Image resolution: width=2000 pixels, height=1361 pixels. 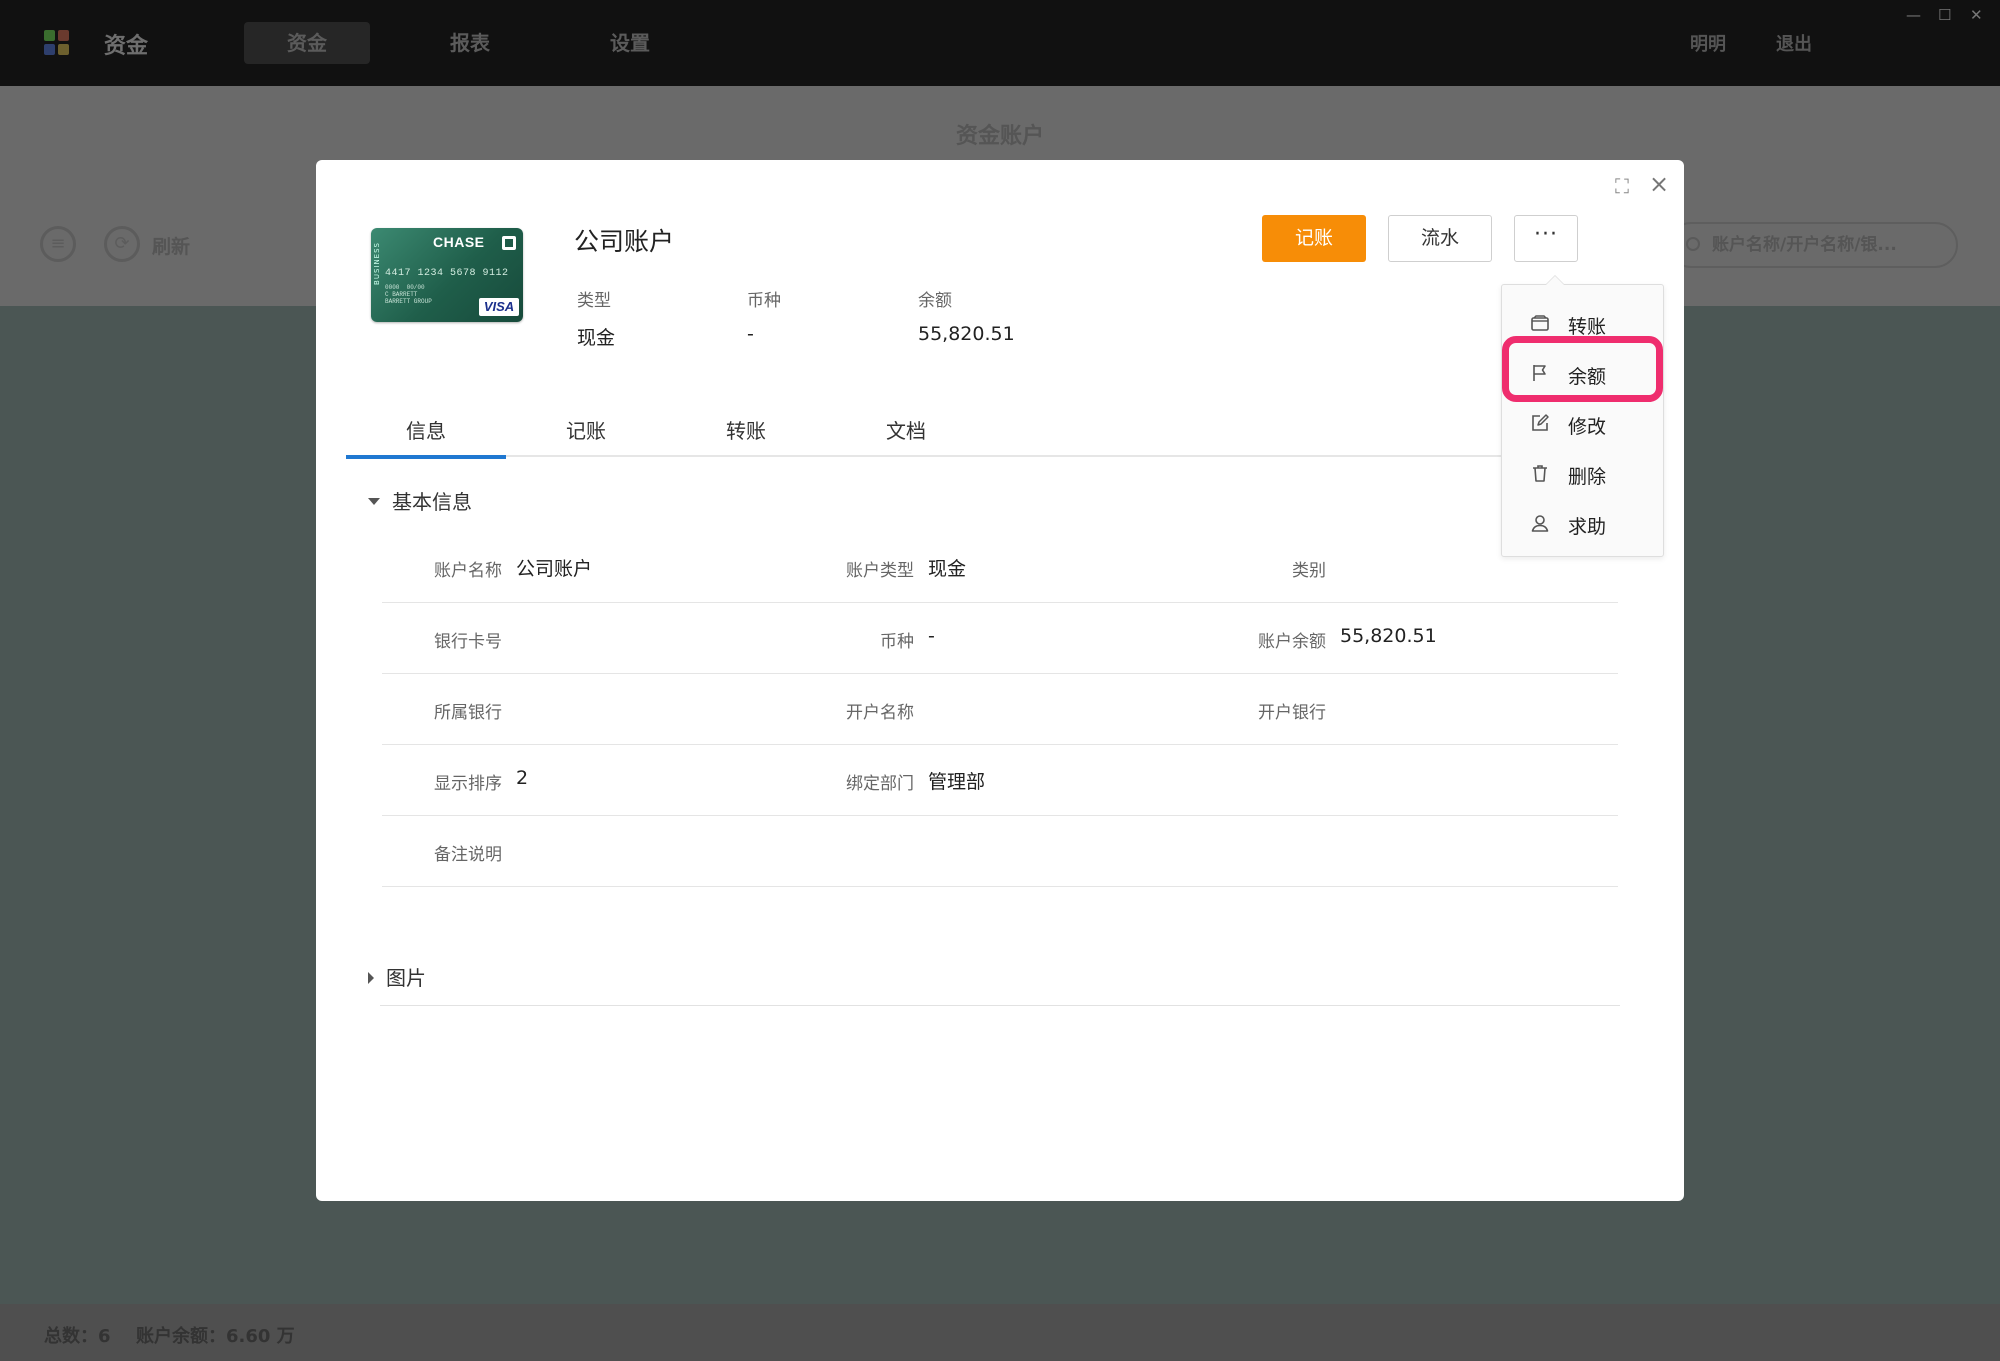 I want to click on more-button: ···, so click(x=1546, y=238).